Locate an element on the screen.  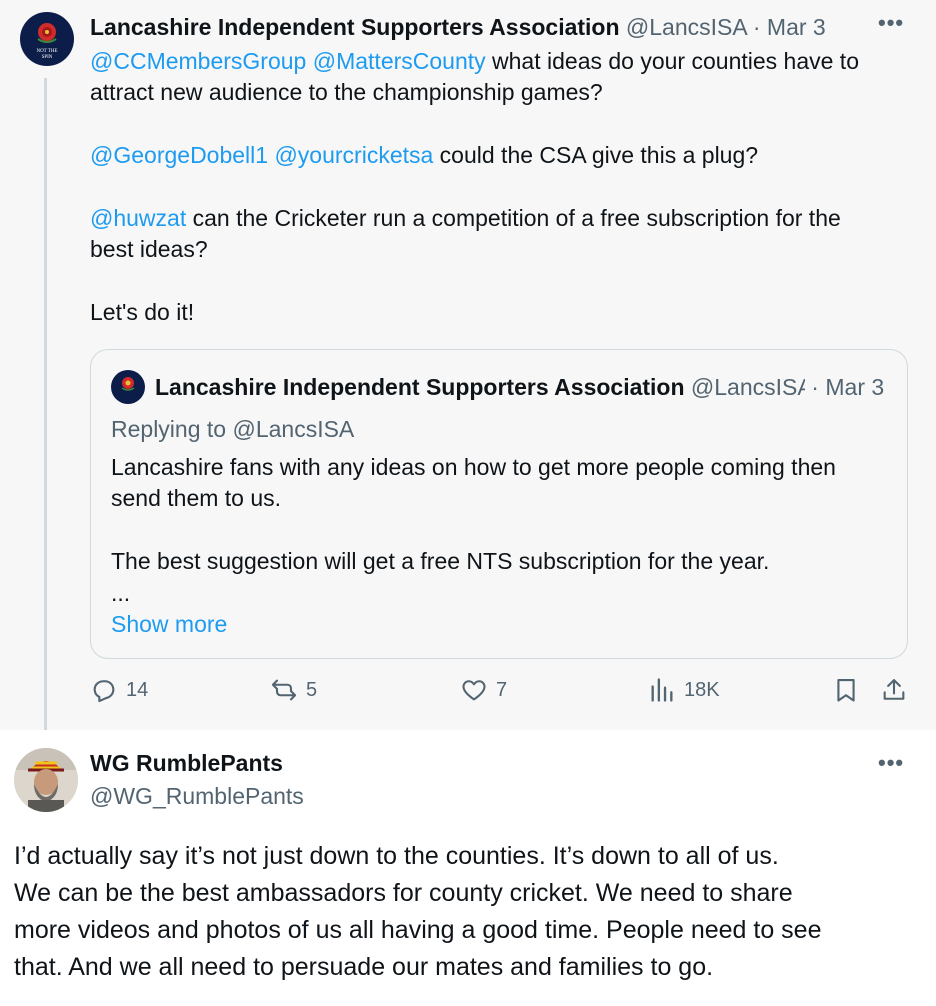
mention-matterscounty: @MattersCounty is located at coordinates (399, 61).